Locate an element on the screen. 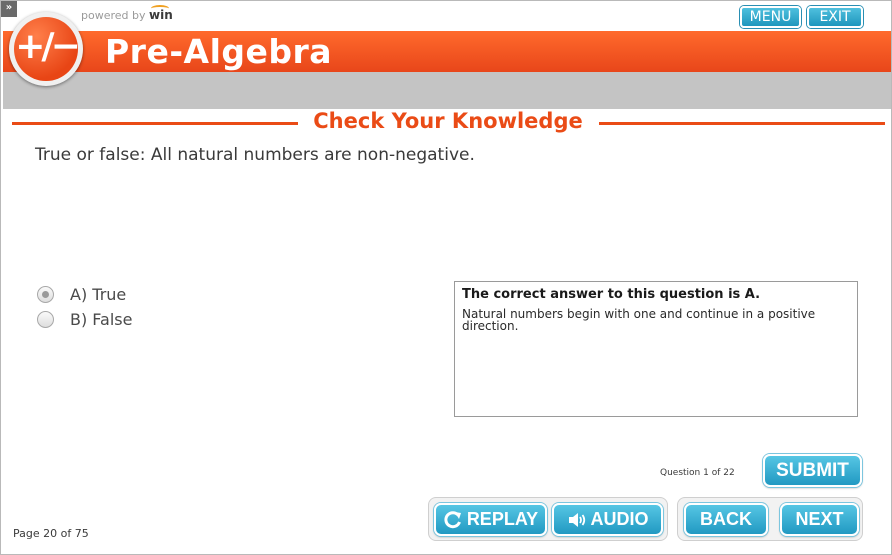 This screenshot has height=555, width=892. replay-button: REPLAY is located at coordinates (490, 519).